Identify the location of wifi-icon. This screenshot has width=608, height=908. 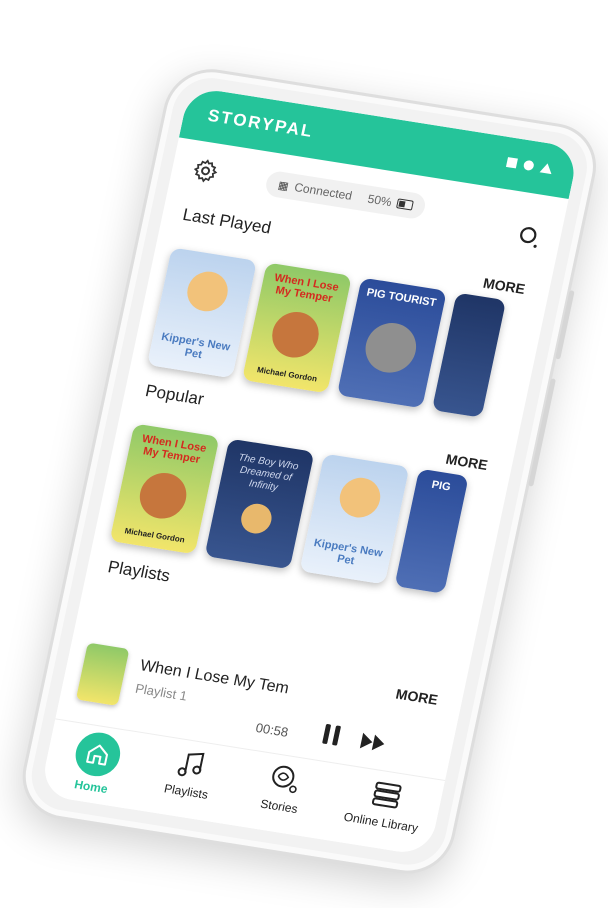
(528, 165).